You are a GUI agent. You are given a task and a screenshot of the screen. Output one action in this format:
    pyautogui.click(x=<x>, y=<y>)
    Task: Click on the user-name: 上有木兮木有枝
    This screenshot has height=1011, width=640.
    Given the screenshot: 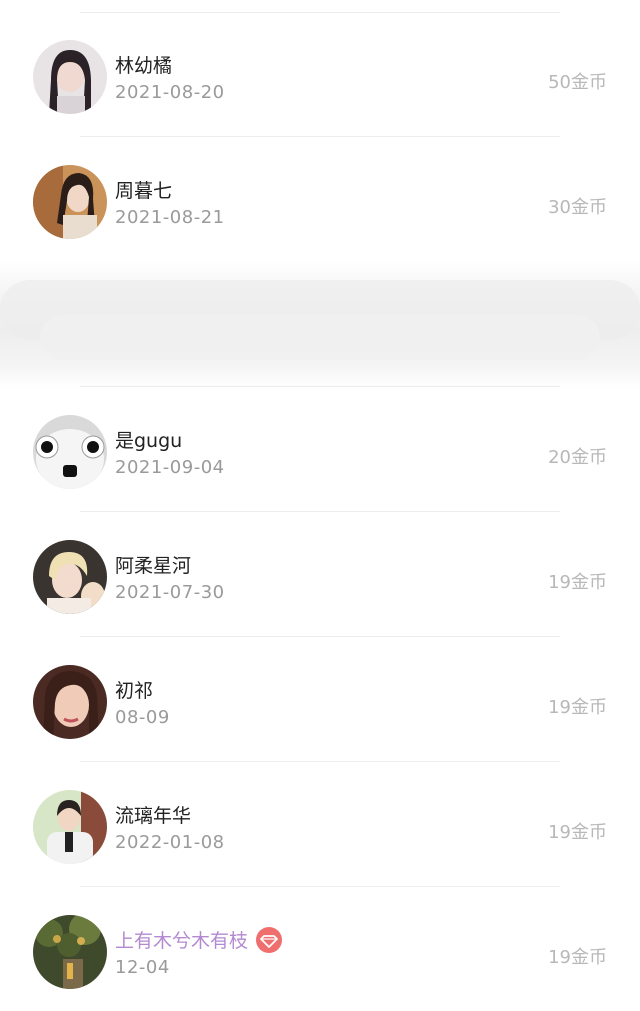 What is the action you would take?
    pyautogui.click(x=199, y=940)
    